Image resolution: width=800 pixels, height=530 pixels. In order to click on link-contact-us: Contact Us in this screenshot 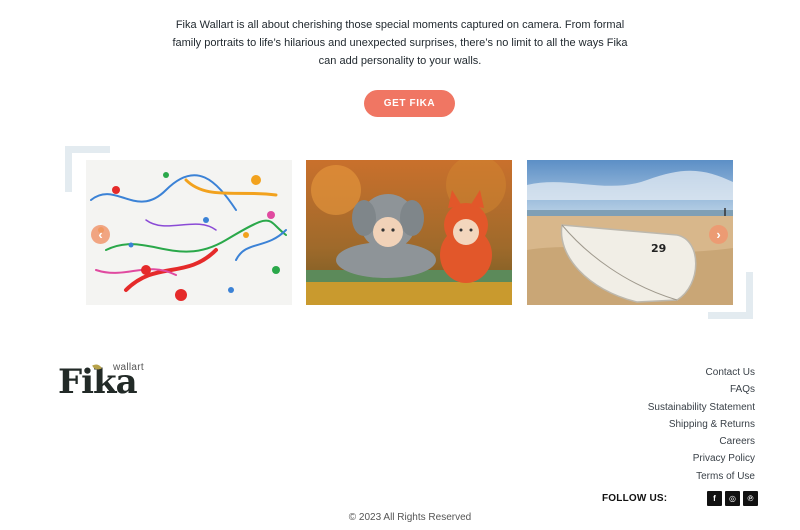, I will do `click(701, 372)`.